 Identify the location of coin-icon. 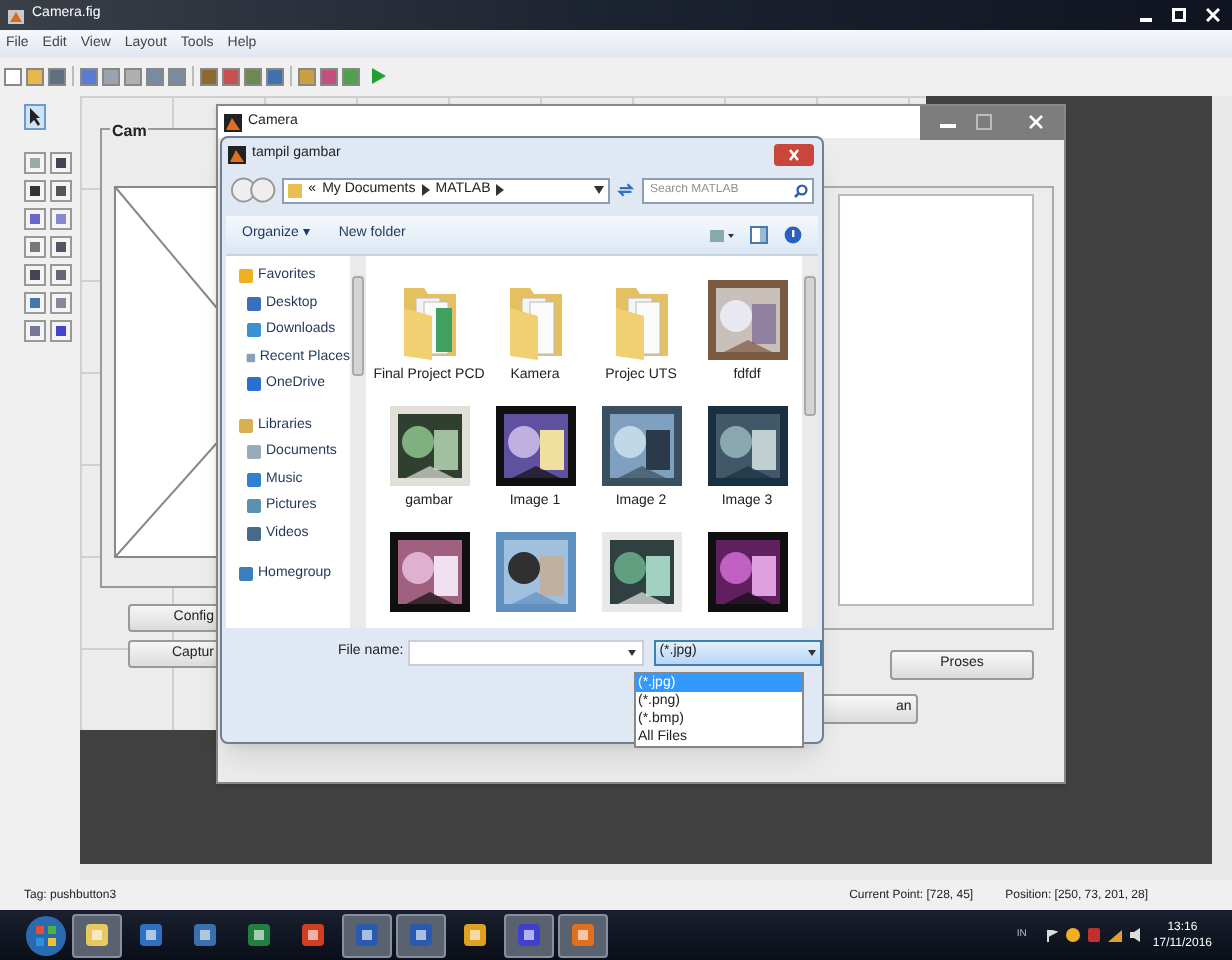
(1073, 935).